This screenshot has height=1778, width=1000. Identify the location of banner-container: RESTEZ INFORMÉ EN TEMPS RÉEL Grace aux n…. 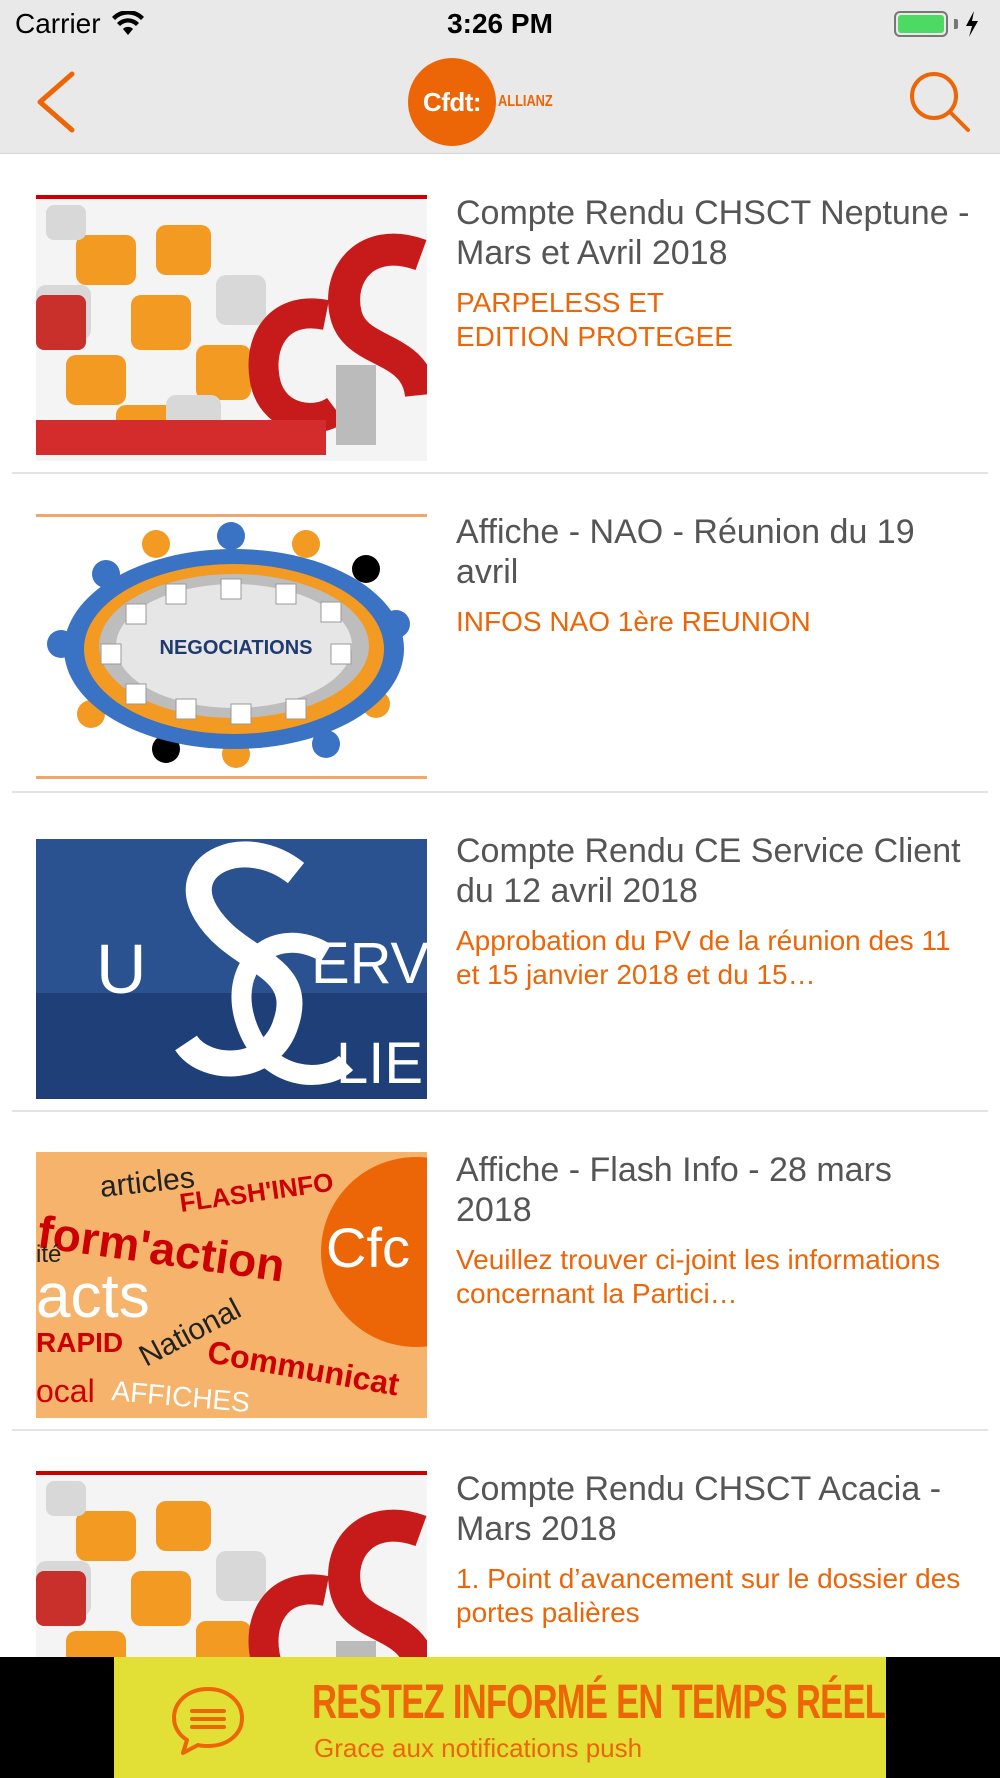
(500, 1717).